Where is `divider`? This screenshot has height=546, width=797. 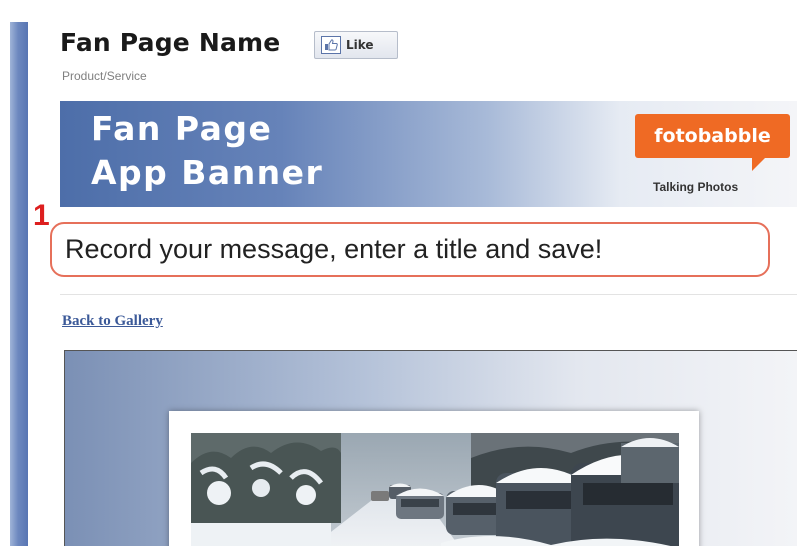
divider is located at coordinates (428, 294).